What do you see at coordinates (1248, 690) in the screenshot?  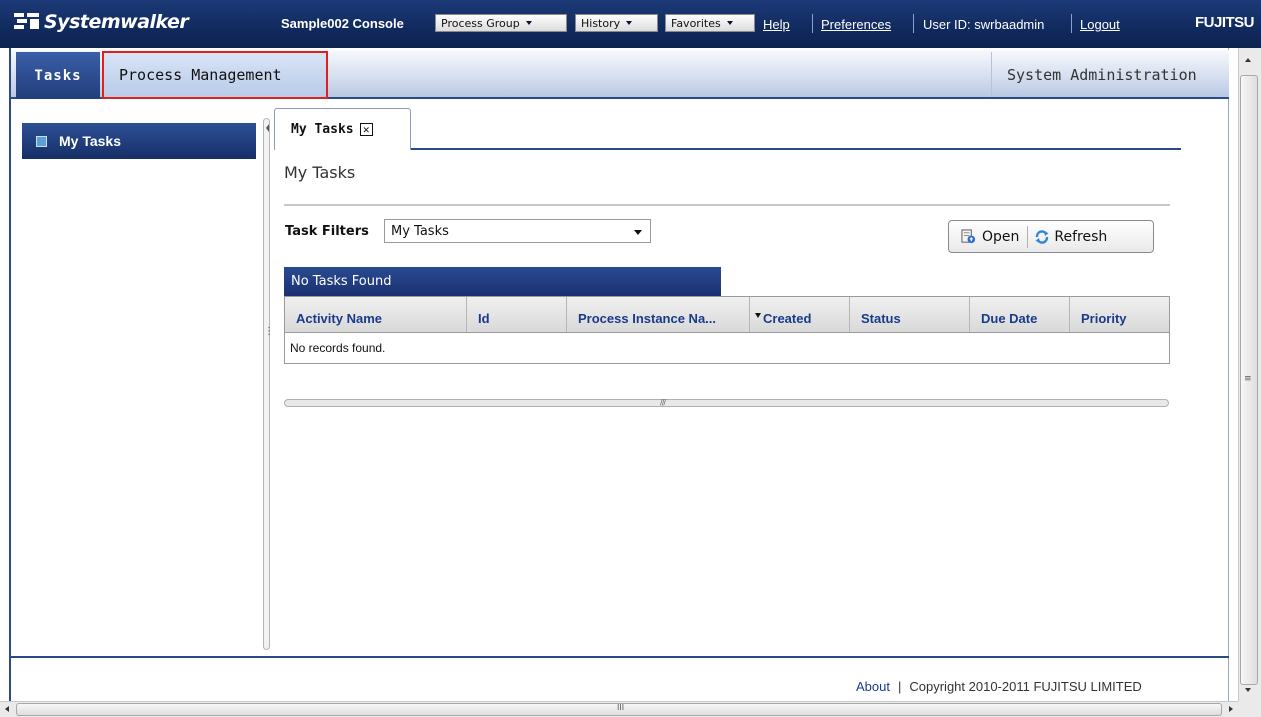 I see `scroll-down-icon` at bounding box center [1248, 690].